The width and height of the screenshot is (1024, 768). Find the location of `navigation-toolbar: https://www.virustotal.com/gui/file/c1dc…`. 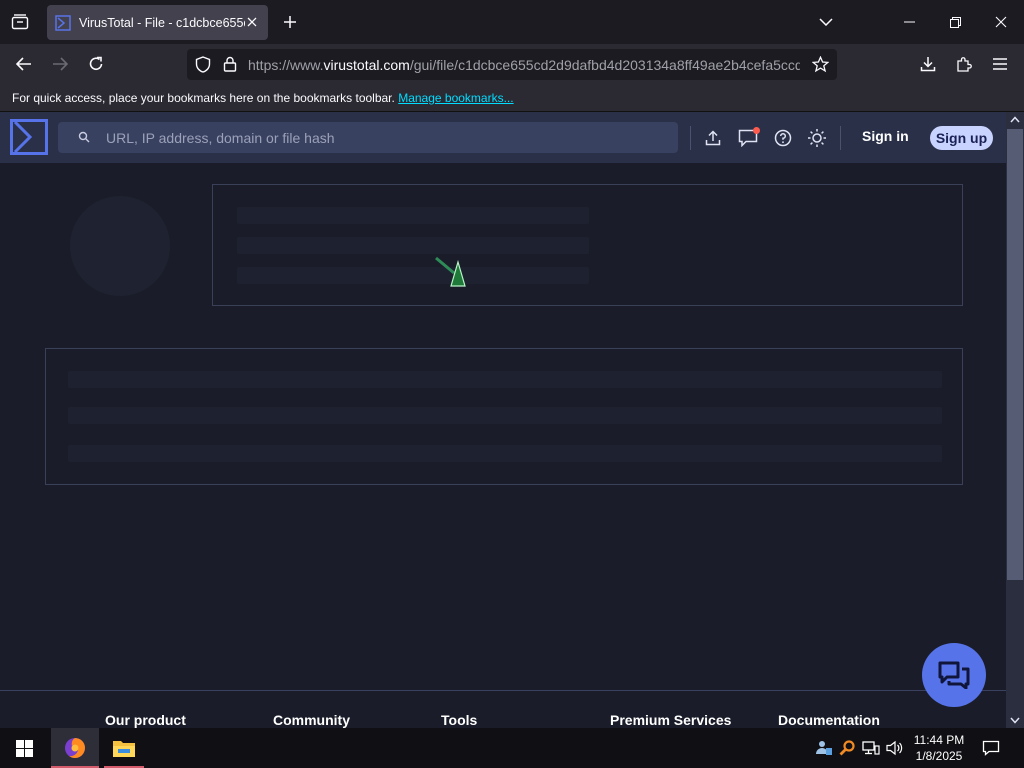

navigation-toolbar: https://www.virustotal.com/gui/file/c1dc… is located at coordinates (512, 64).